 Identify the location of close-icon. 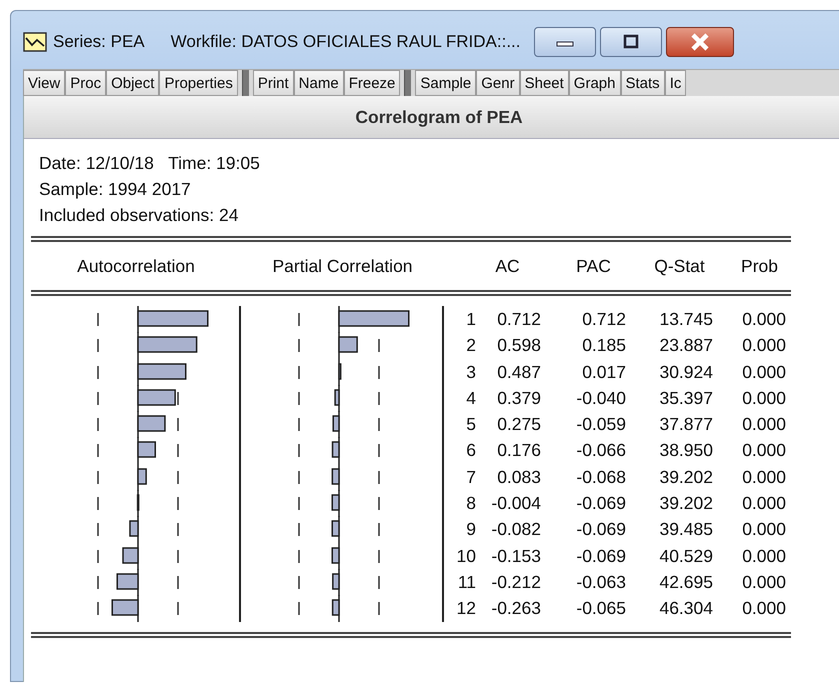
(700, 42).